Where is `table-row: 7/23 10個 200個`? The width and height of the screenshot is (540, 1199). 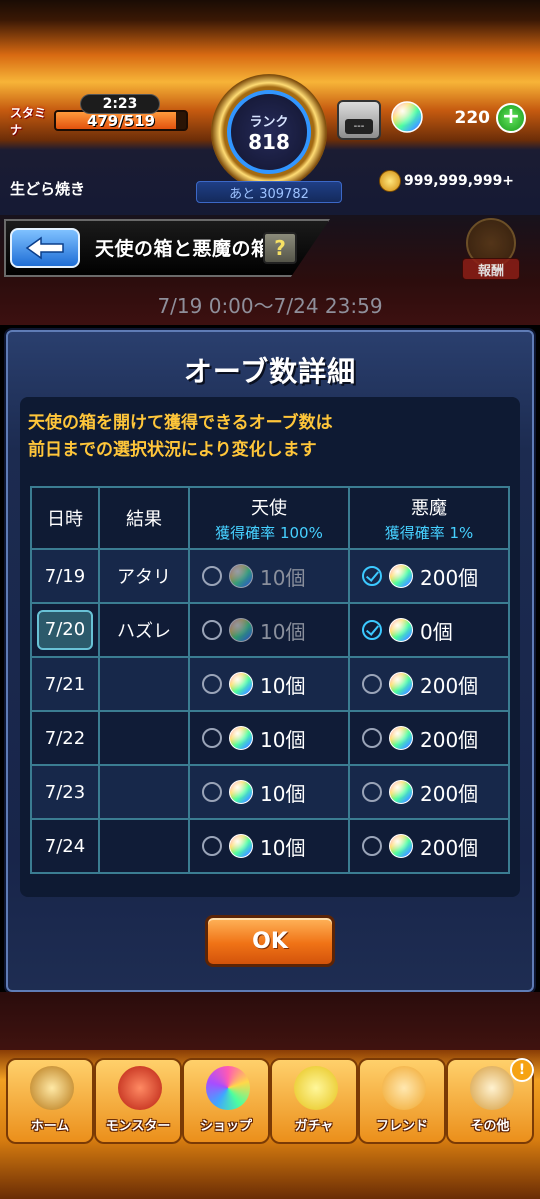 table-row: 7/23 10個 200個 is located at coordinates (270, 792).